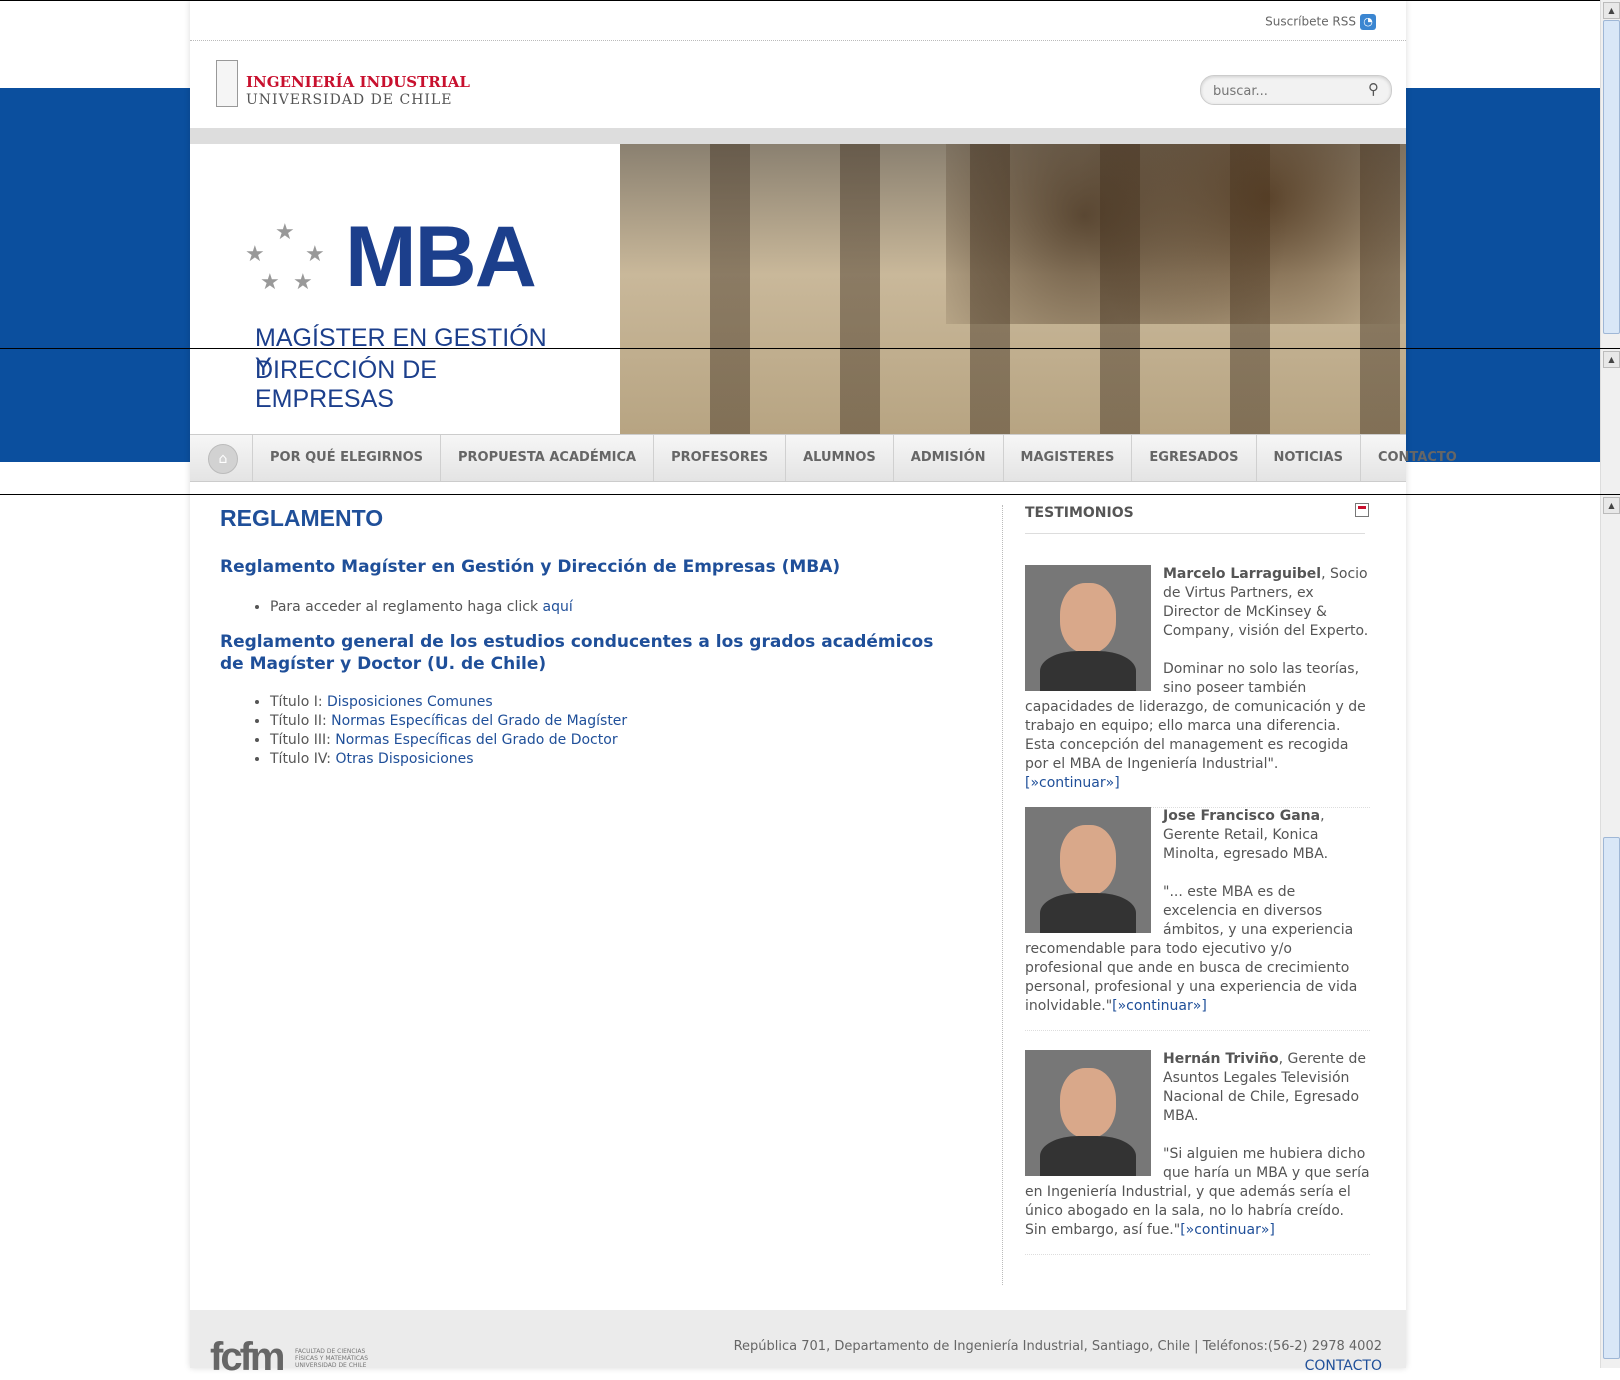  What do you see at coordinates (299, 702) in the screenshot?
I see `title-prefix: Título I:` at bounding box center [299, 702].